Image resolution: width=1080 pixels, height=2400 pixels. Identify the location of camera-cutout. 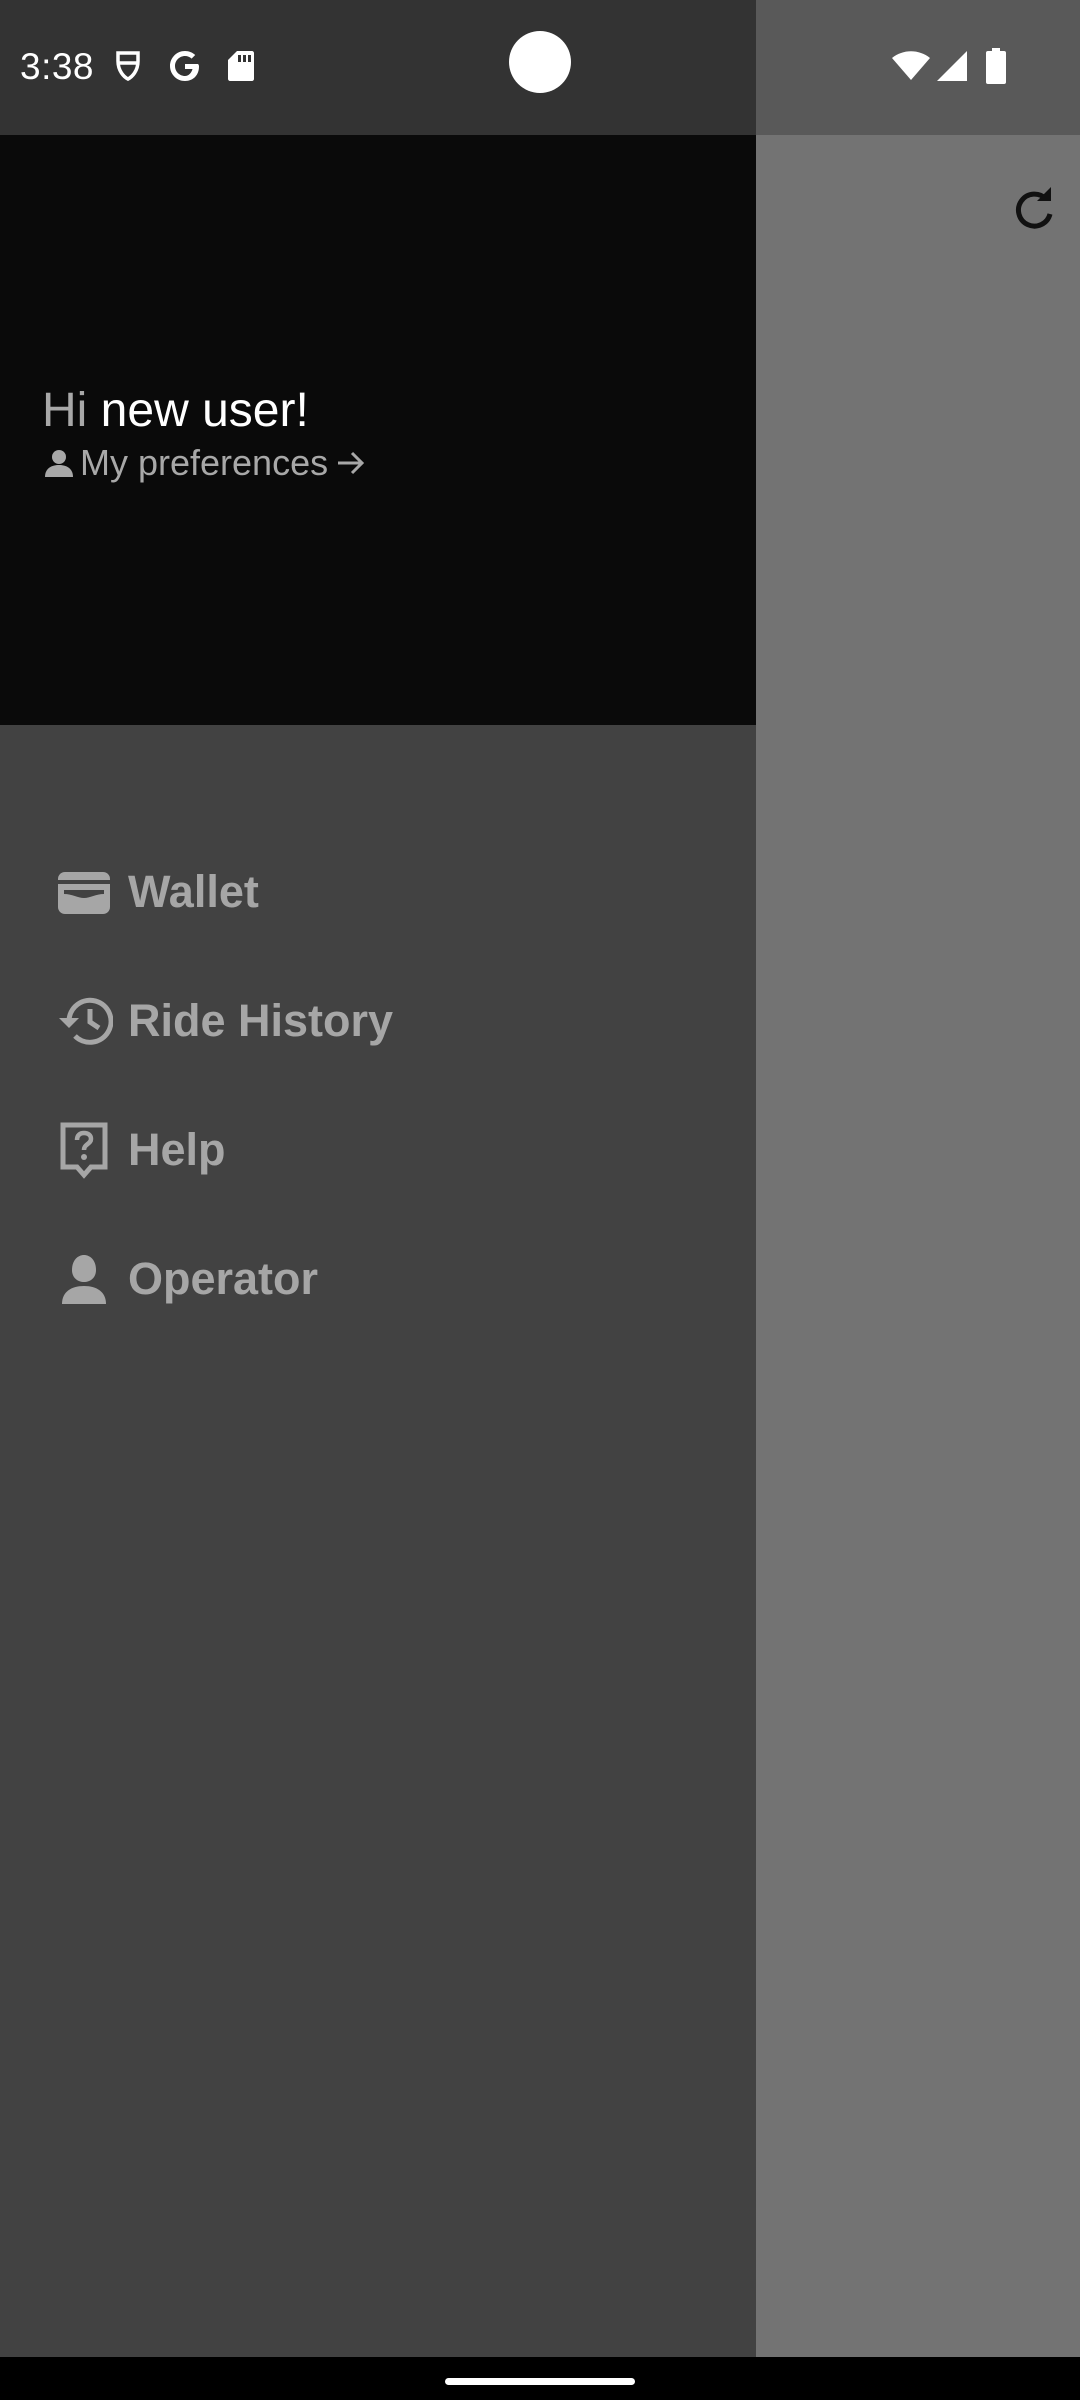
(540, 62).